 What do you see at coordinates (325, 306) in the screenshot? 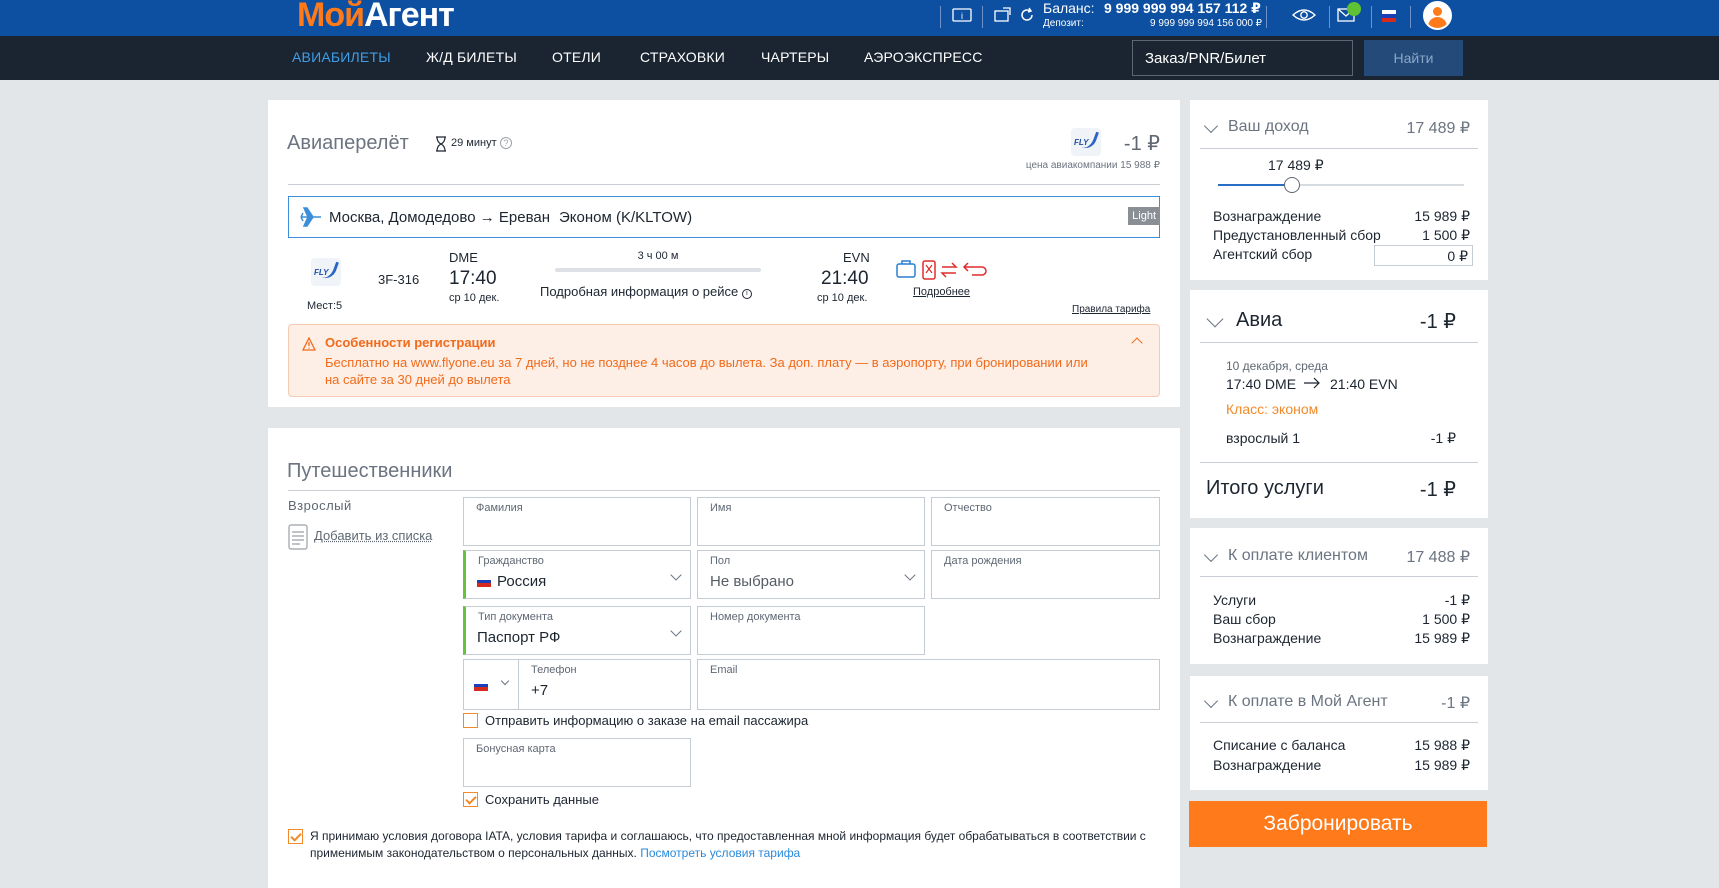
I see `seats-left: Мест:5` at bounding box center [325, 306].